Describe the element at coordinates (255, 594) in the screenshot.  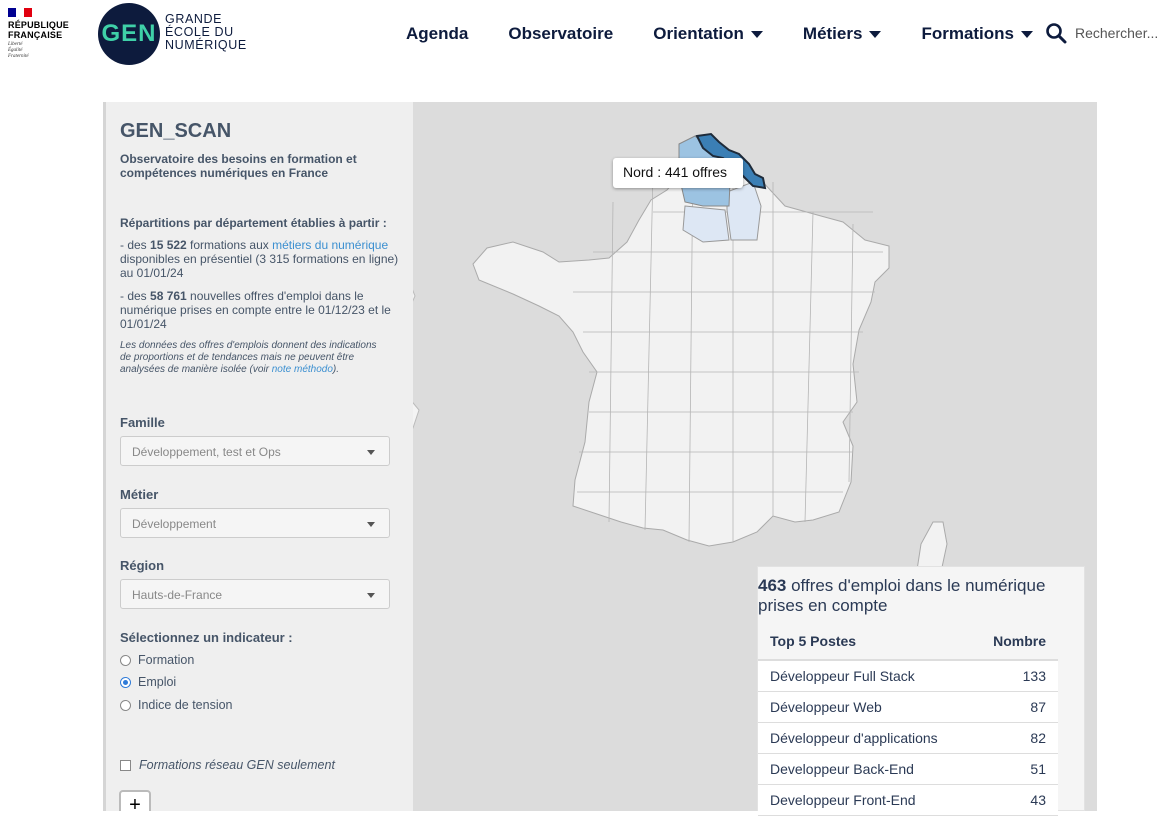
I see `region-select: Hauts-de-France` at that location.